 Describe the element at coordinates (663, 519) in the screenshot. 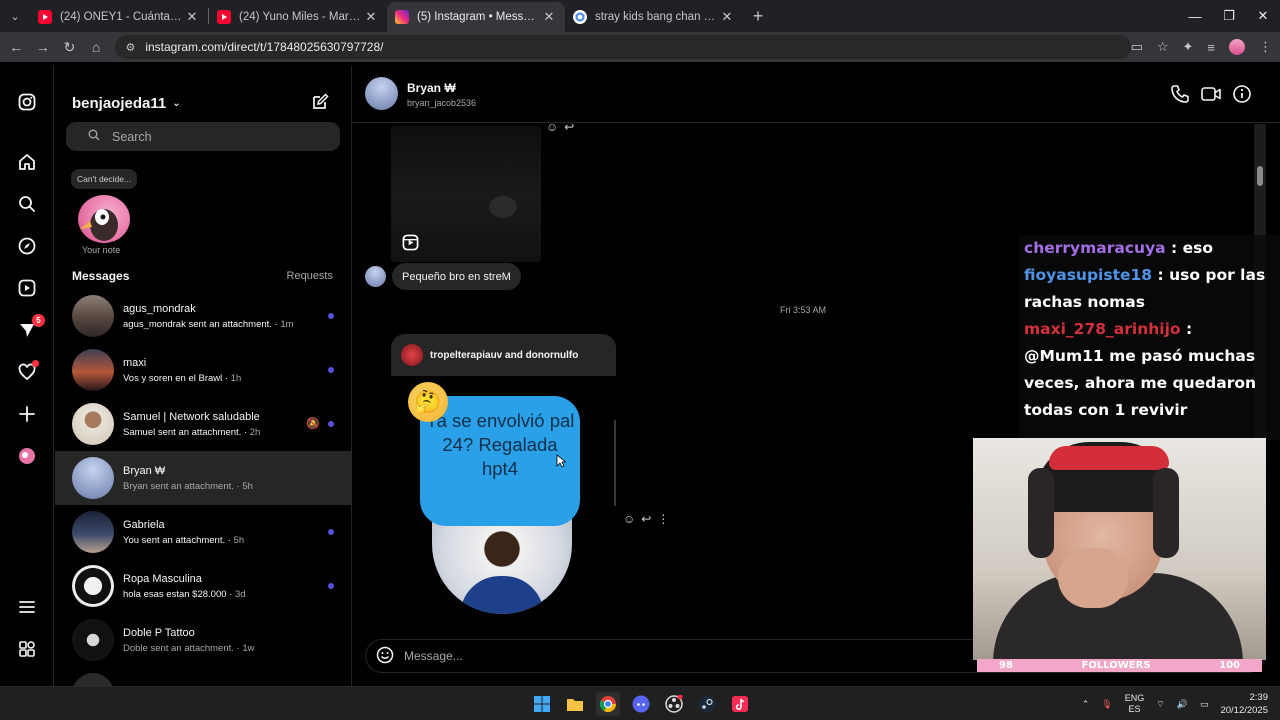

I see `more-options-icon: ⋮` at that location.